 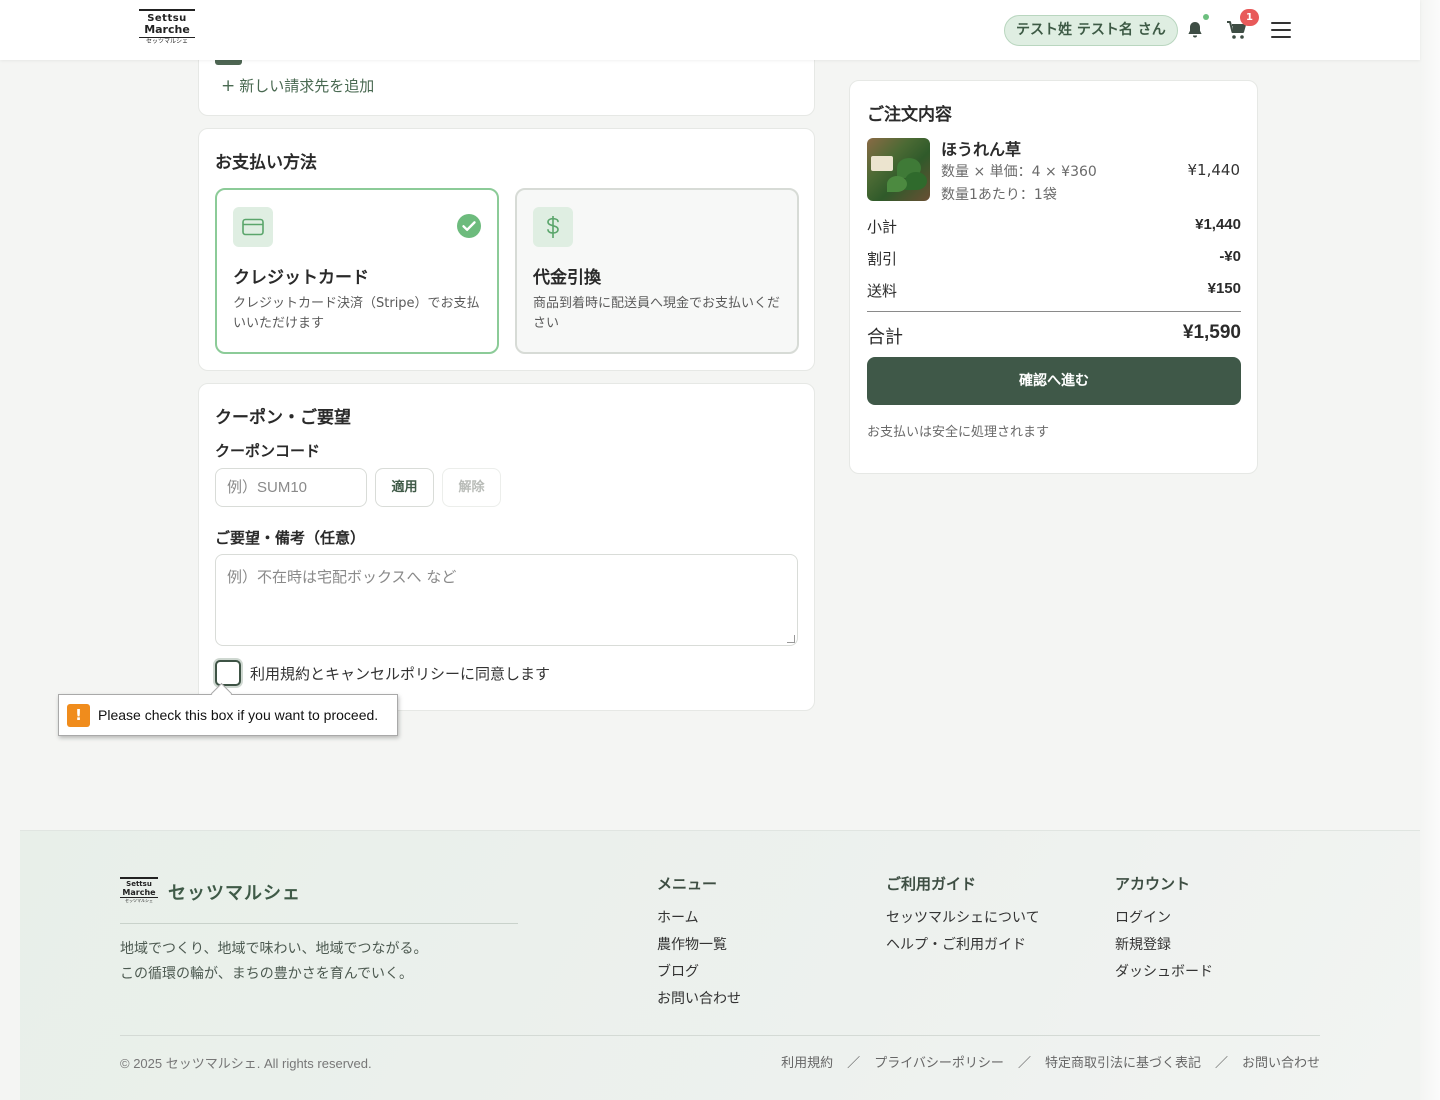 I want to click on footer-link-products: 農作物一覧, so click(x=699, y=945).